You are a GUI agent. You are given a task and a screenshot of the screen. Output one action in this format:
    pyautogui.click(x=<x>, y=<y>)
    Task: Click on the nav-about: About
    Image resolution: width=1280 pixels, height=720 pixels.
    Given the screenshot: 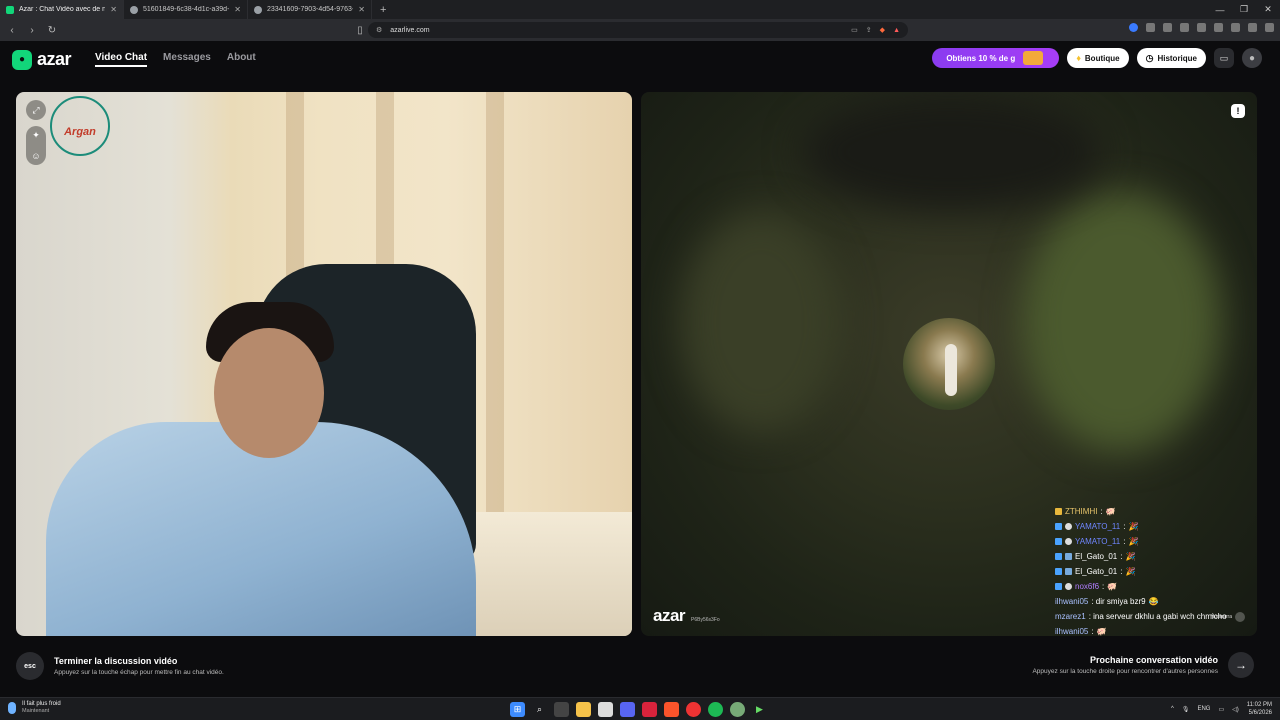 What is the action you would take?
    pyautogui.click(x=241, y=59)
    